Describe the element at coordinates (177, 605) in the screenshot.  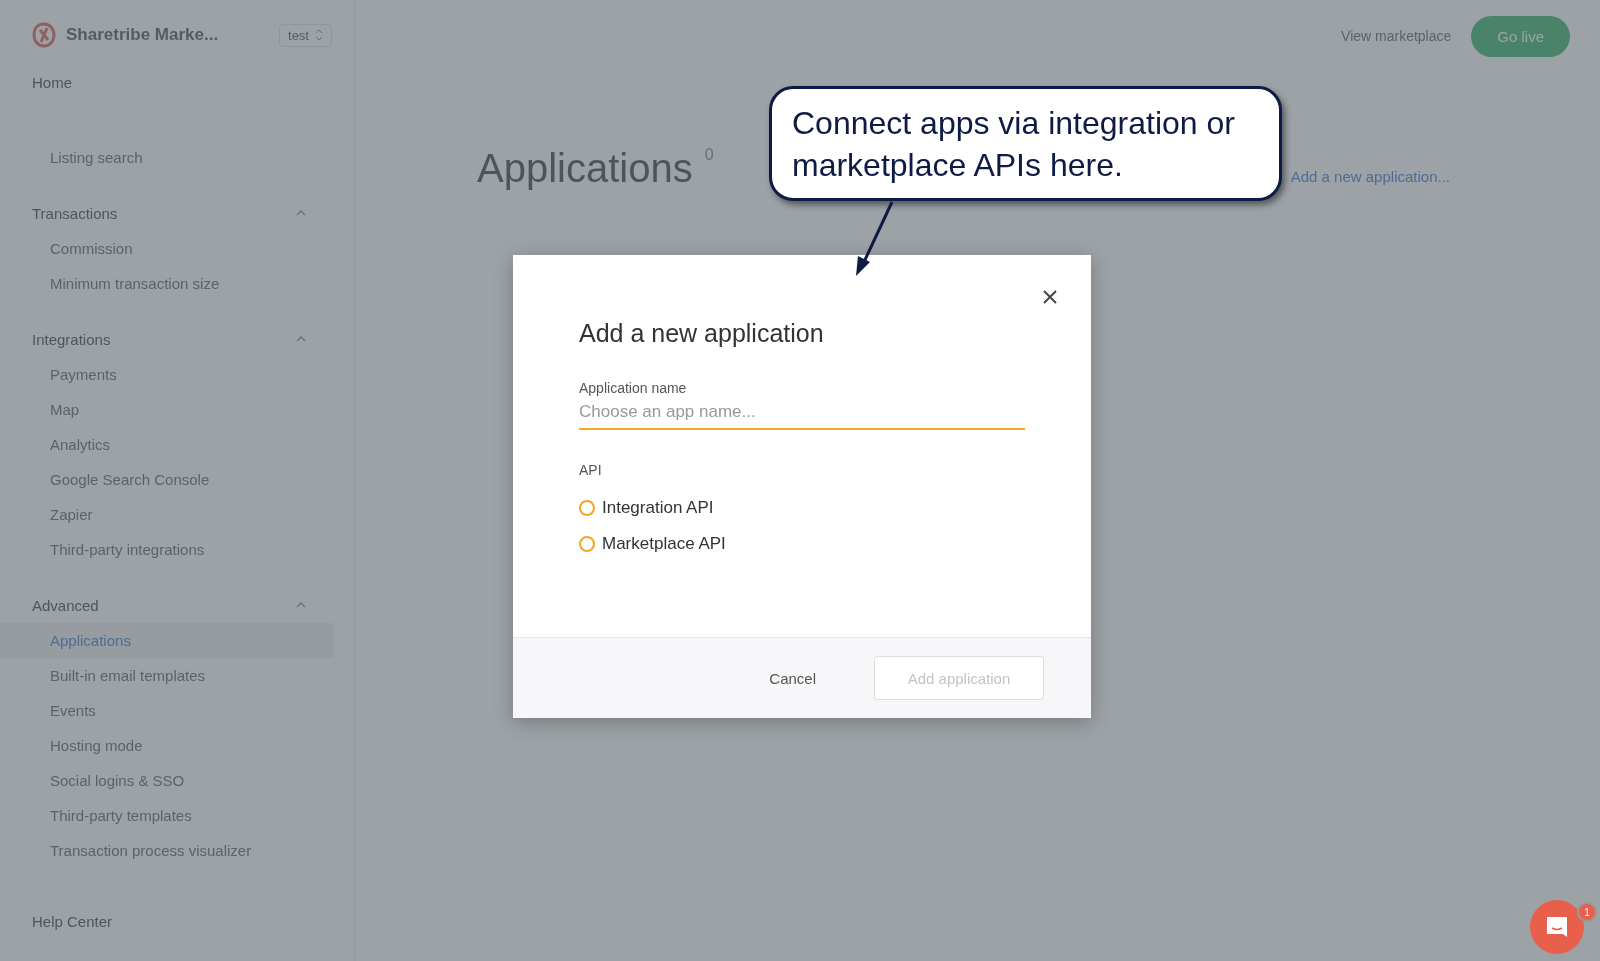
I see `nav-section-header: Advanced` at that location.